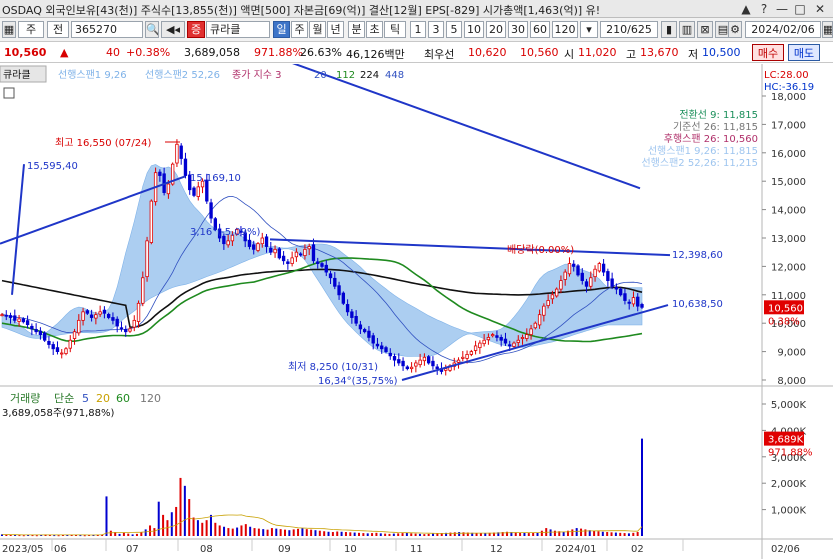  Describe the element at coordinates (299, 29) in the screenshot. I see `tab-week: 주` at that location.